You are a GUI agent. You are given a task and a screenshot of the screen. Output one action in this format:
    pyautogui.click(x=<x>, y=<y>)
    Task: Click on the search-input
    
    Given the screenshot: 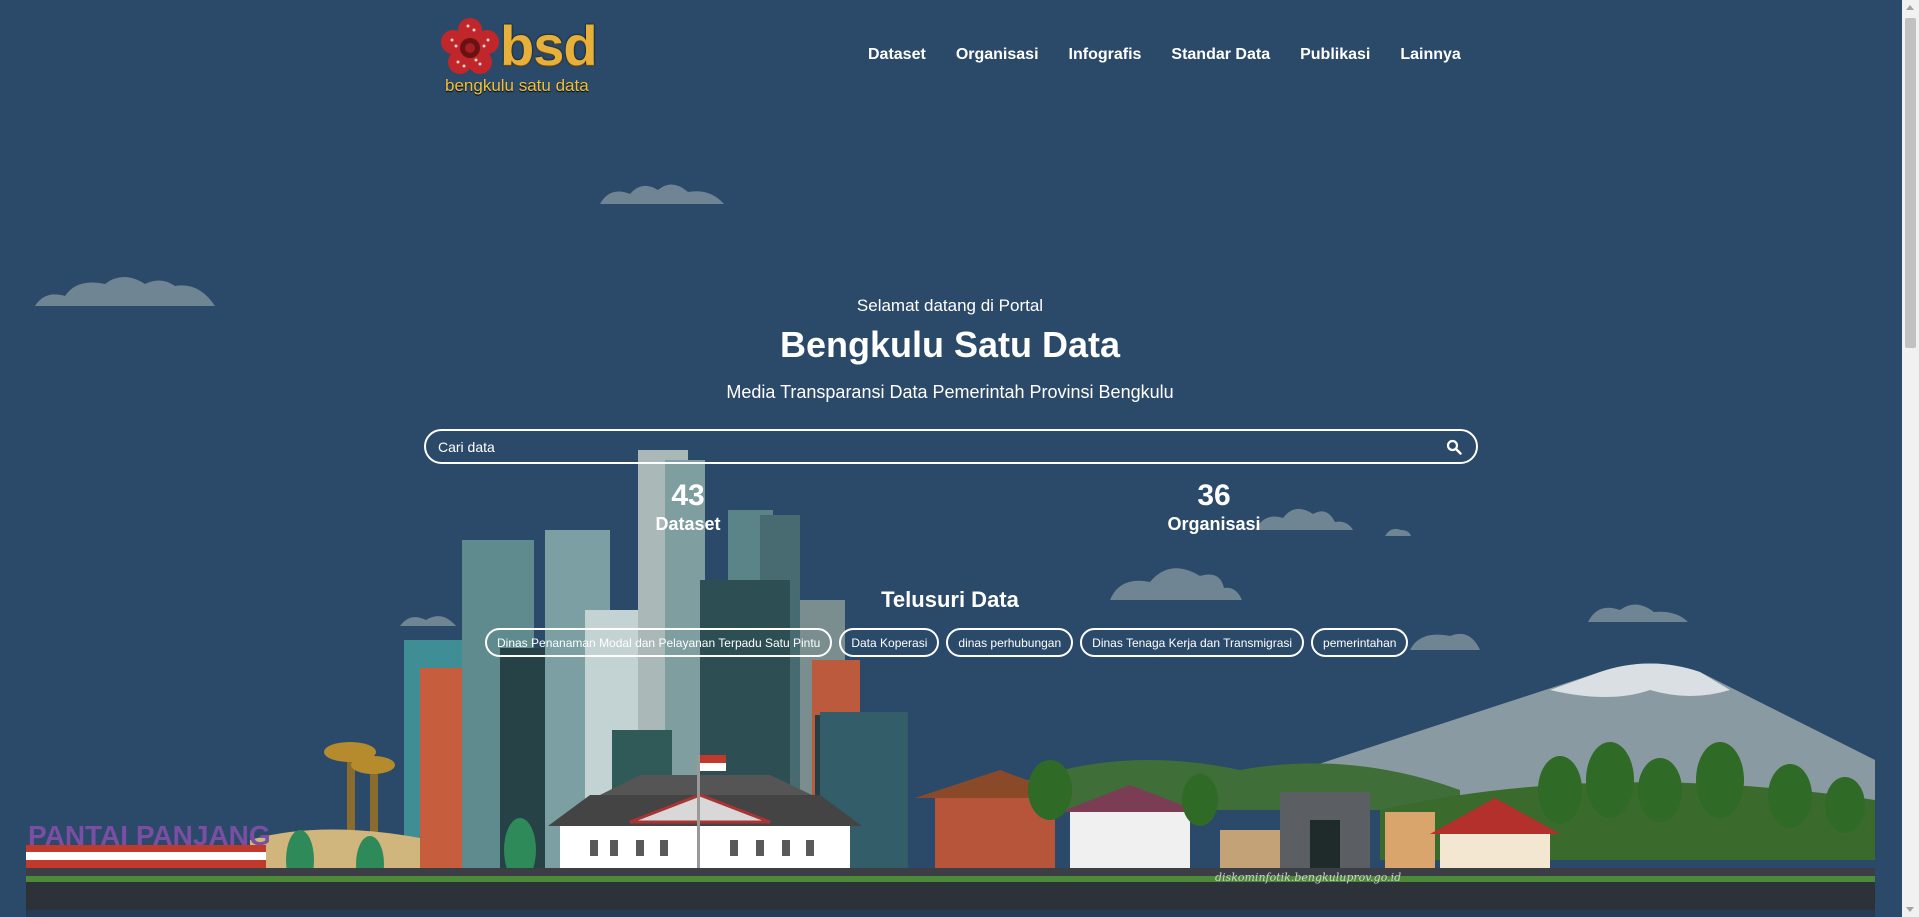 What is the action you would take?
    pyautogui.click(x=933, y=447)
    